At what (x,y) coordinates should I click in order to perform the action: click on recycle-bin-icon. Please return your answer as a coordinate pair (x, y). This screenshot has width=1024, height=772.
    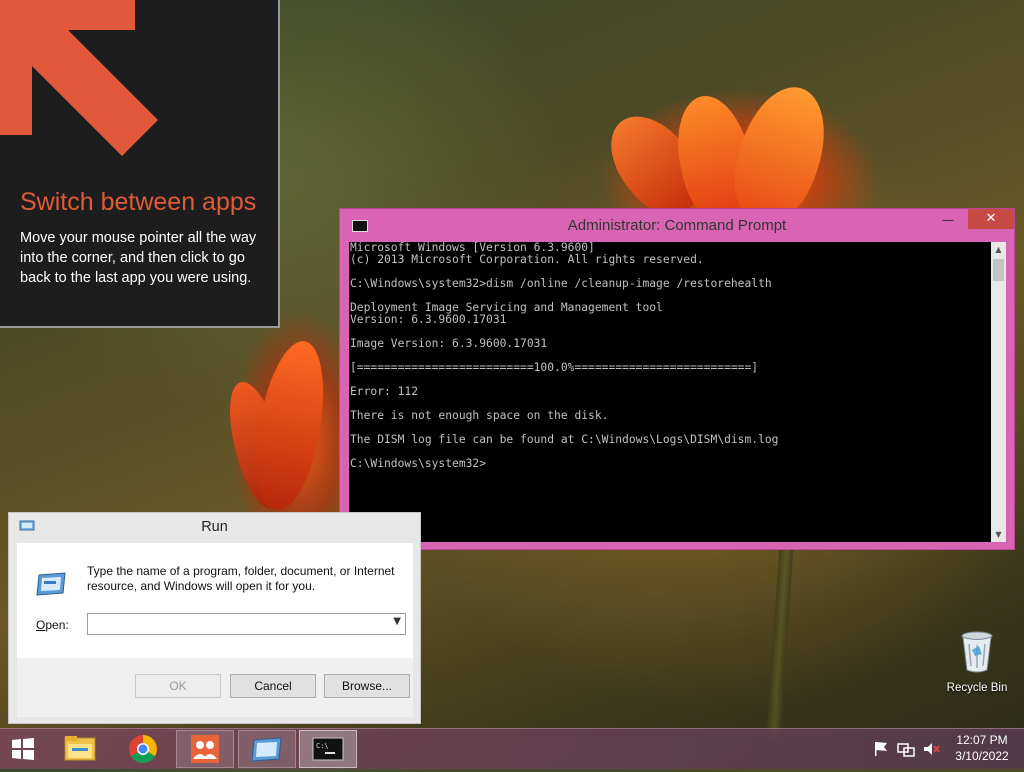
    Looking at the image, I should click on (977, 652).